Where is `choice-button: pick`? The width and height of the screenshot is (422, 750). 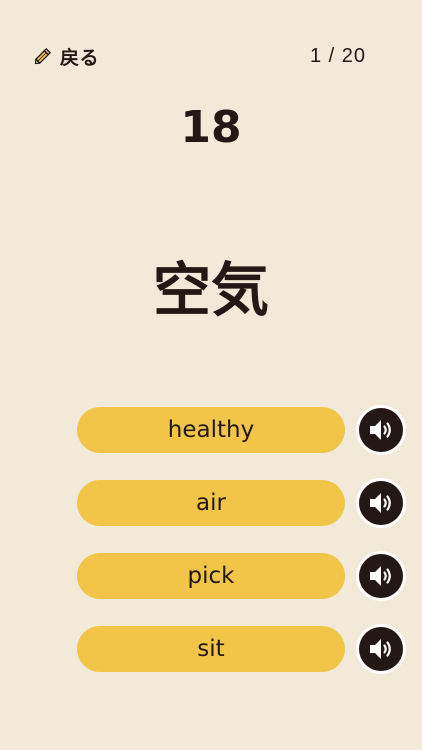
choice-button: pick is located at coordinates (211, 576).